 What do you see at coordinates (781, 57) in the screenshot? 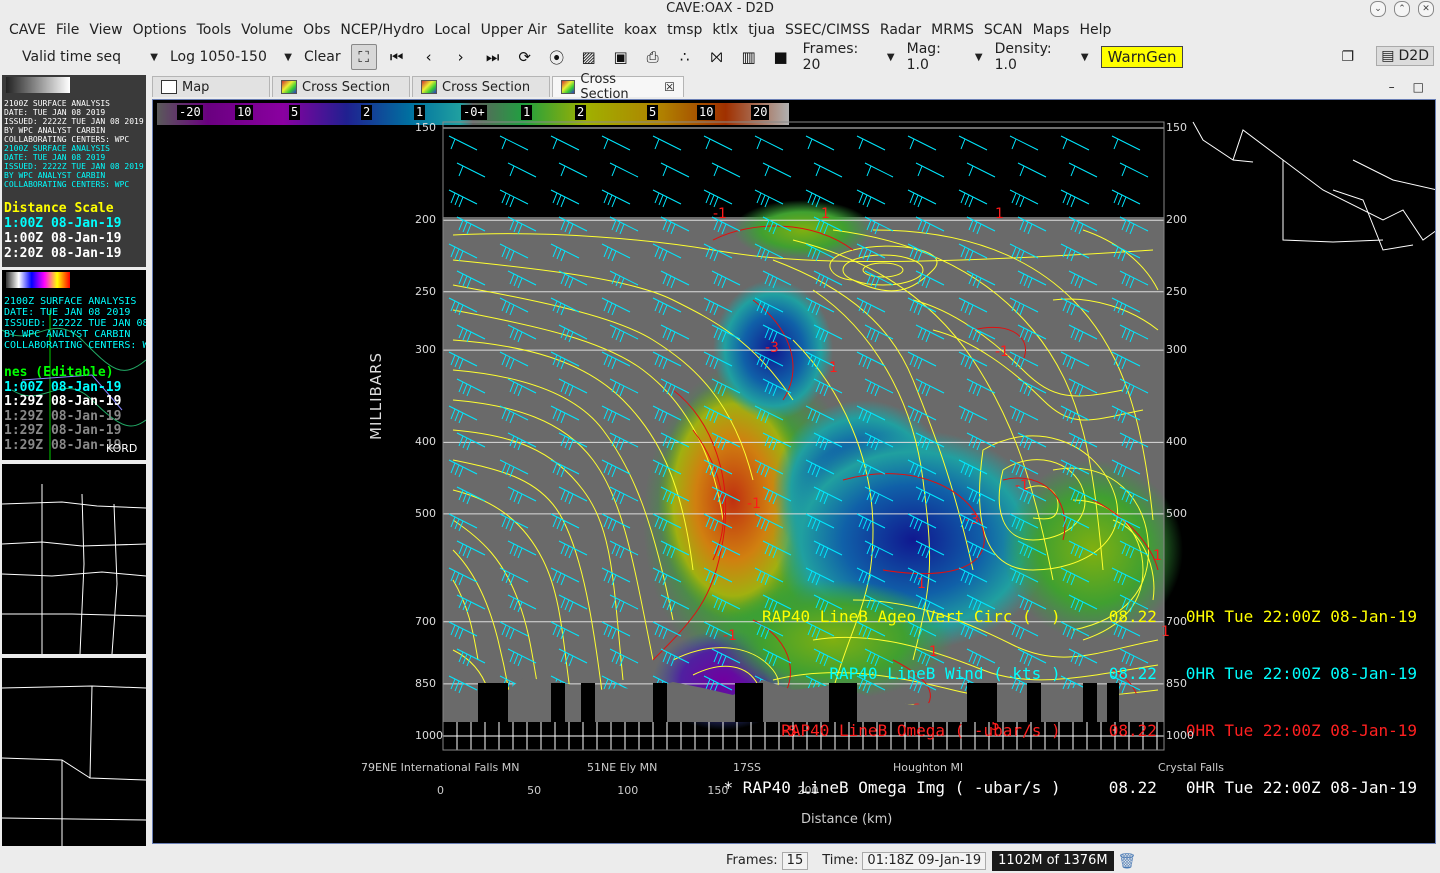
I see `single-panel-icon: ■` at bounding box center [781, 57].